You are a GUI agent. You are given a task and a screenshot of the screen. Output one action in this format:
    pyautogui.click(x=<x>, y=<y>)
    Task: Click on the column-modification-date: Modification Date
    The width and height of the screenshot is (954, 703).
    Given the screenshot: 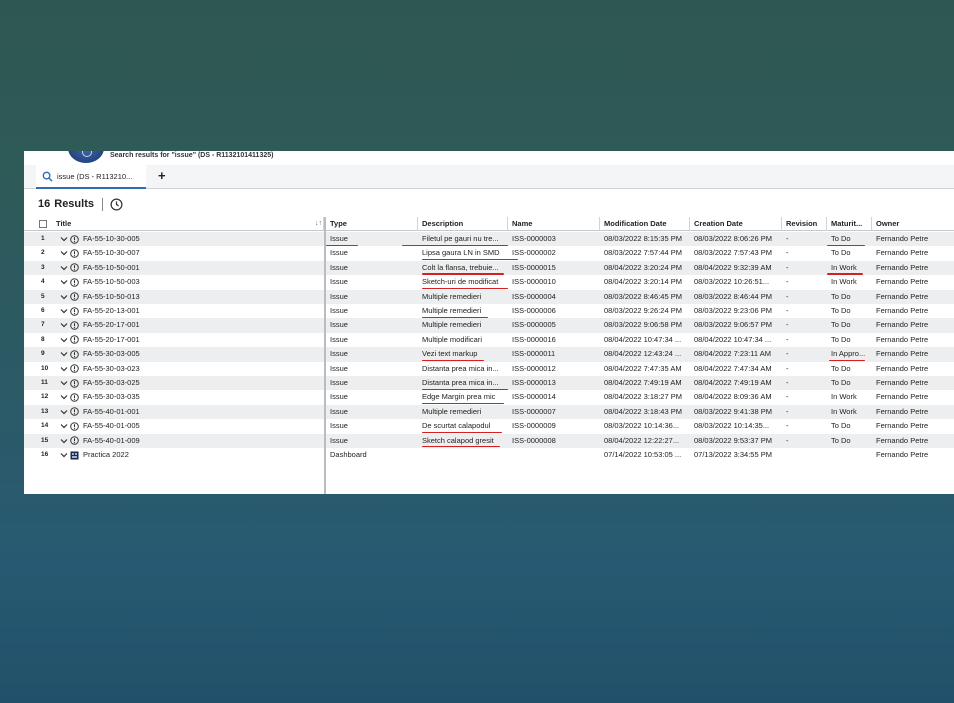 What is the action you would take?
    pyautogui.click(x=645, y=224)
    